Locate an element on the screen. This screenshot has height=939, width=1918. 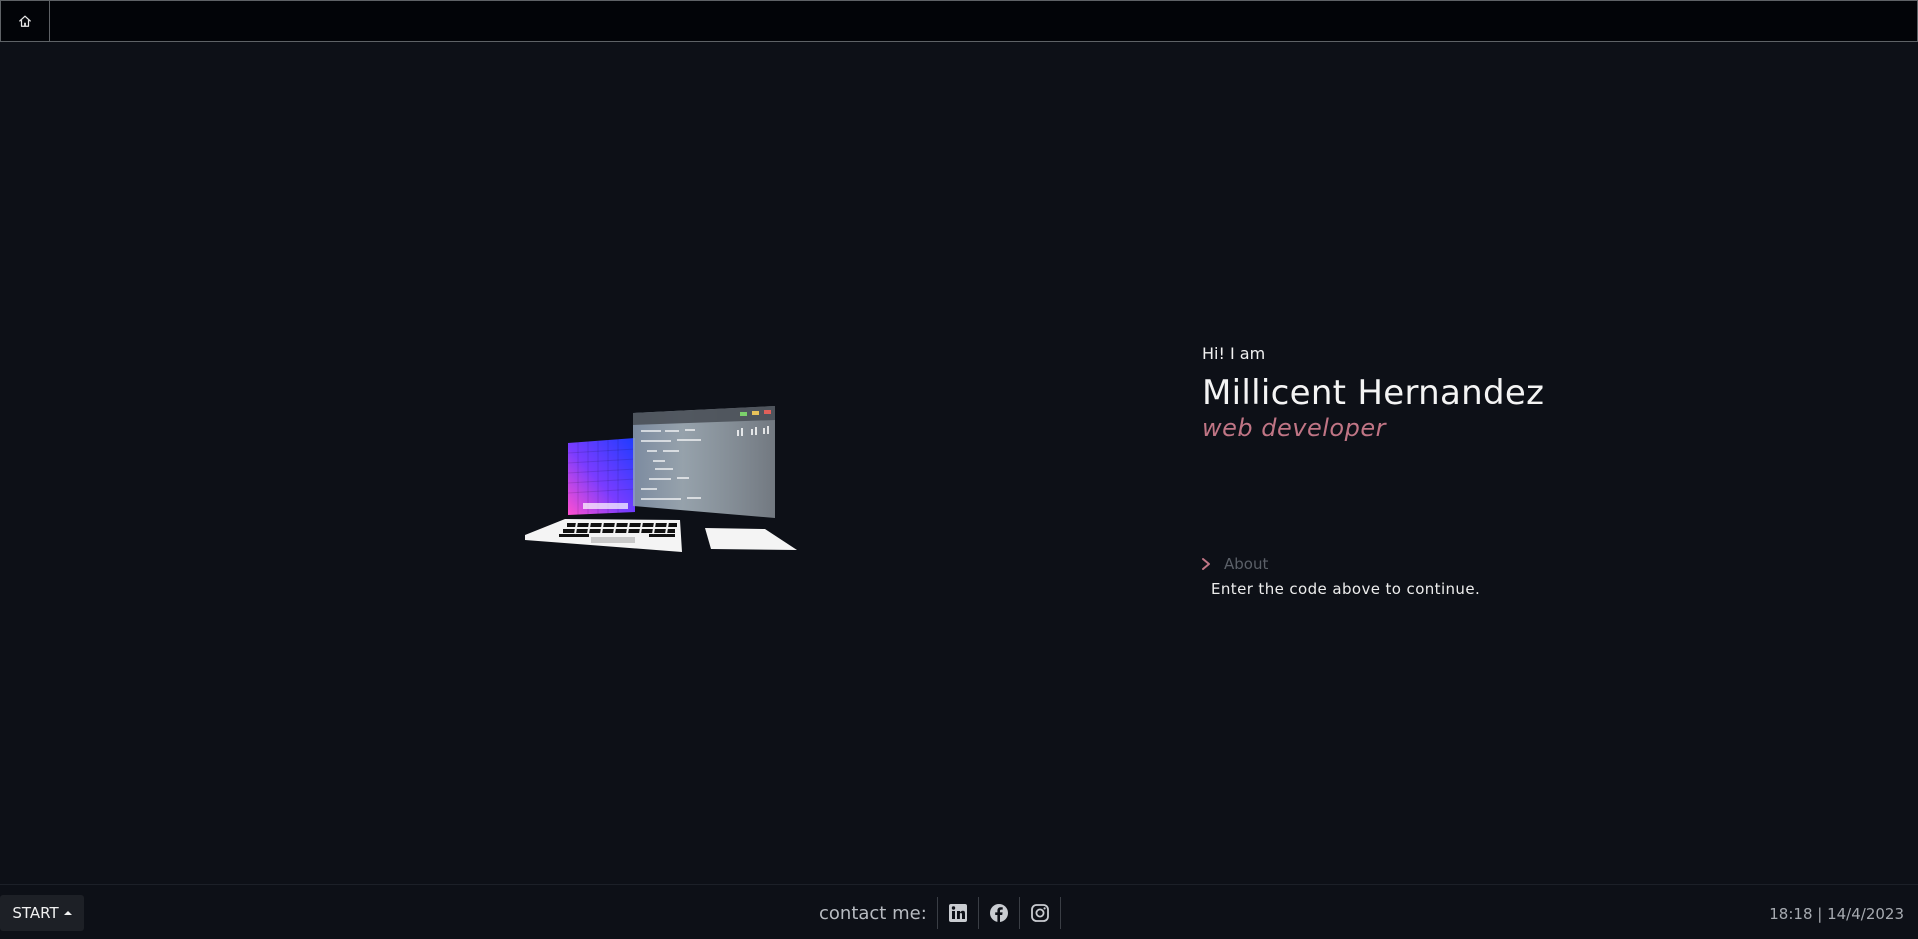
instagram-link is located at coordinates (1039, 913).